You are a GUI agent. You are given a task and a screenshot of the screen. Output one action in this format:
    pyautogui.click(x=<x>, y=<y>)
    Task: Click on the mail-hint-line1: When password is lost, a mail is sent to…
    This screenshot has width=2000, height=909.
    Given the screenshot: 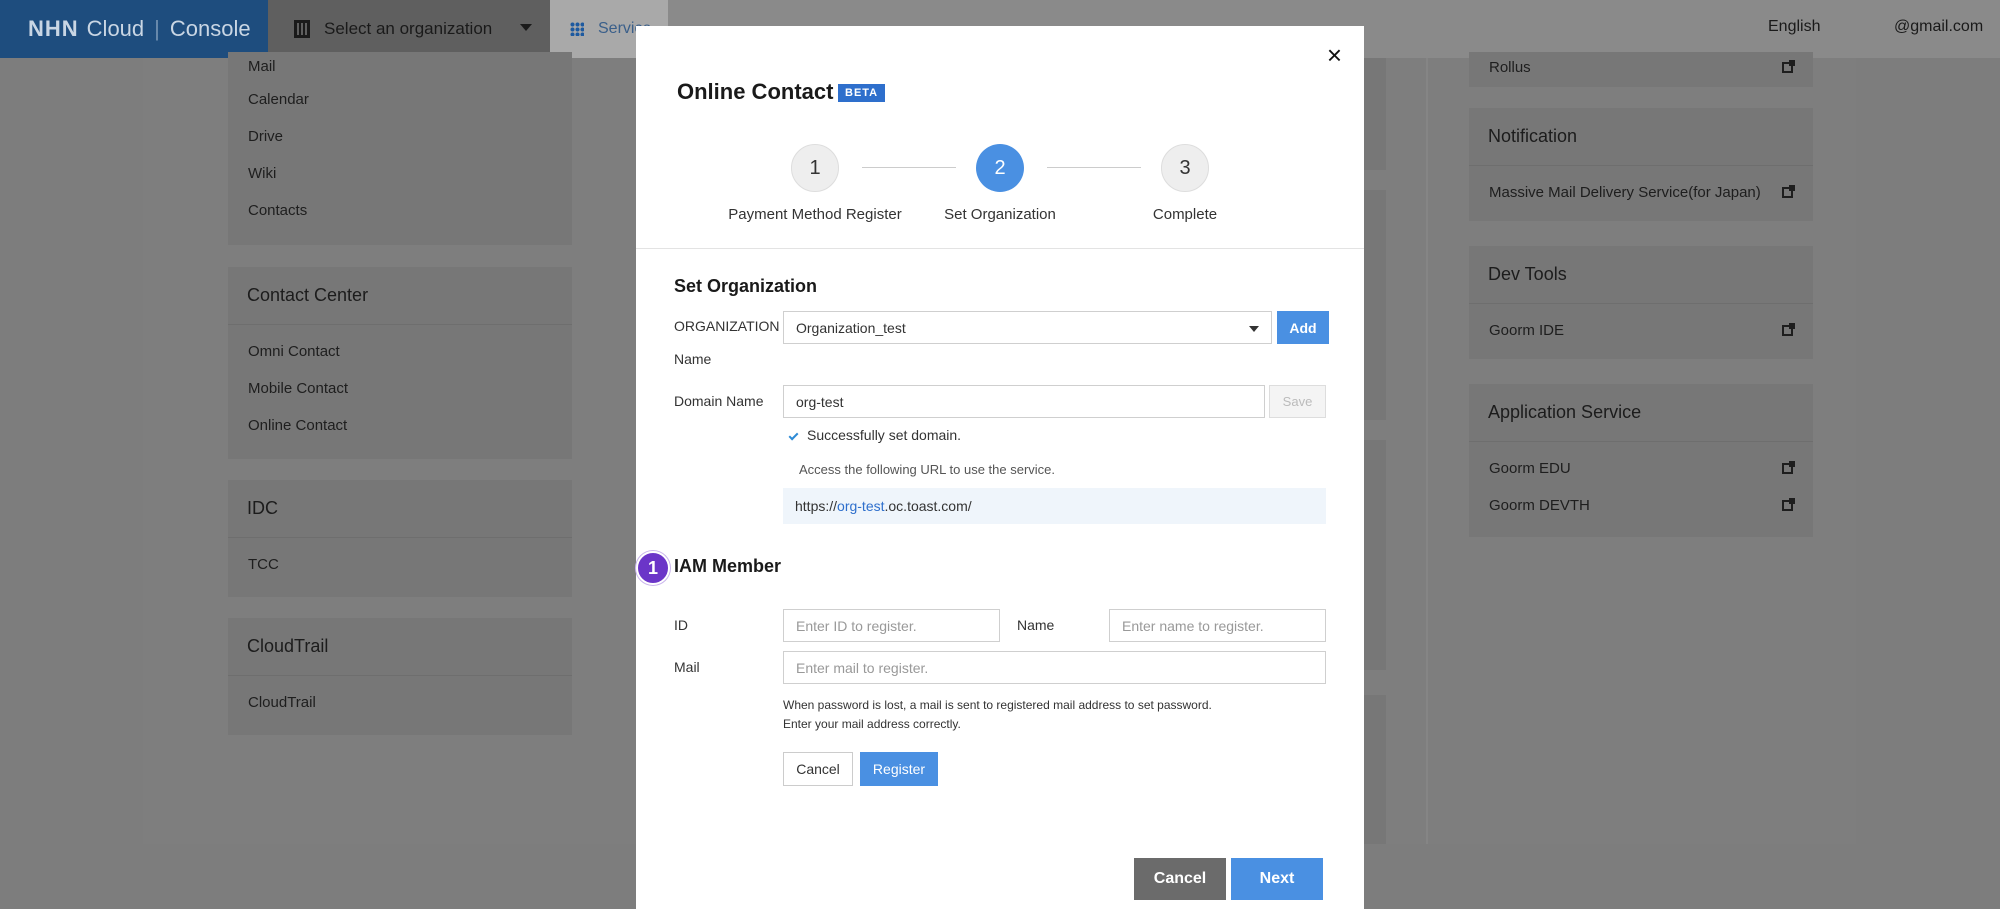 What is the action you would take?
    pyautogui.click(x=997, y=705)
    